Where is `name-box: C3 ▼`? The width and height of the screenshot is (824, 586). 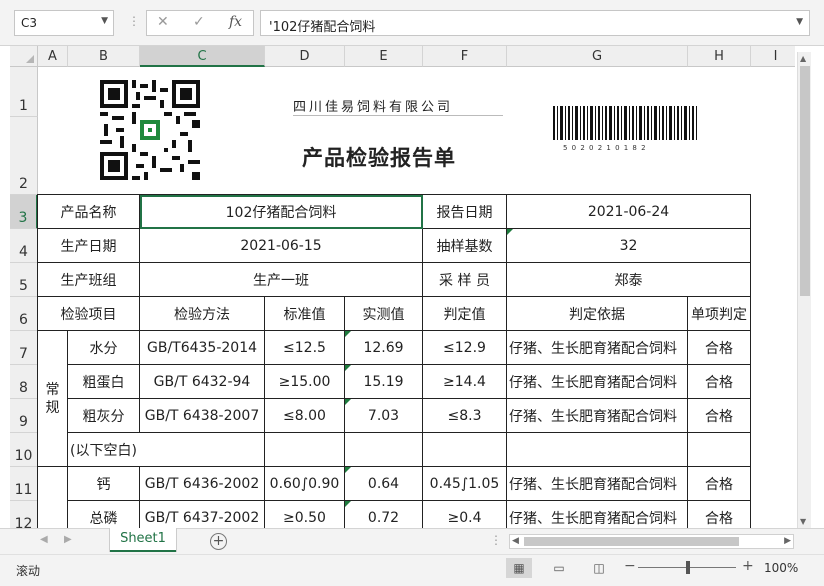
name-box: C3 ▼ is located at coordinates (64, 23).